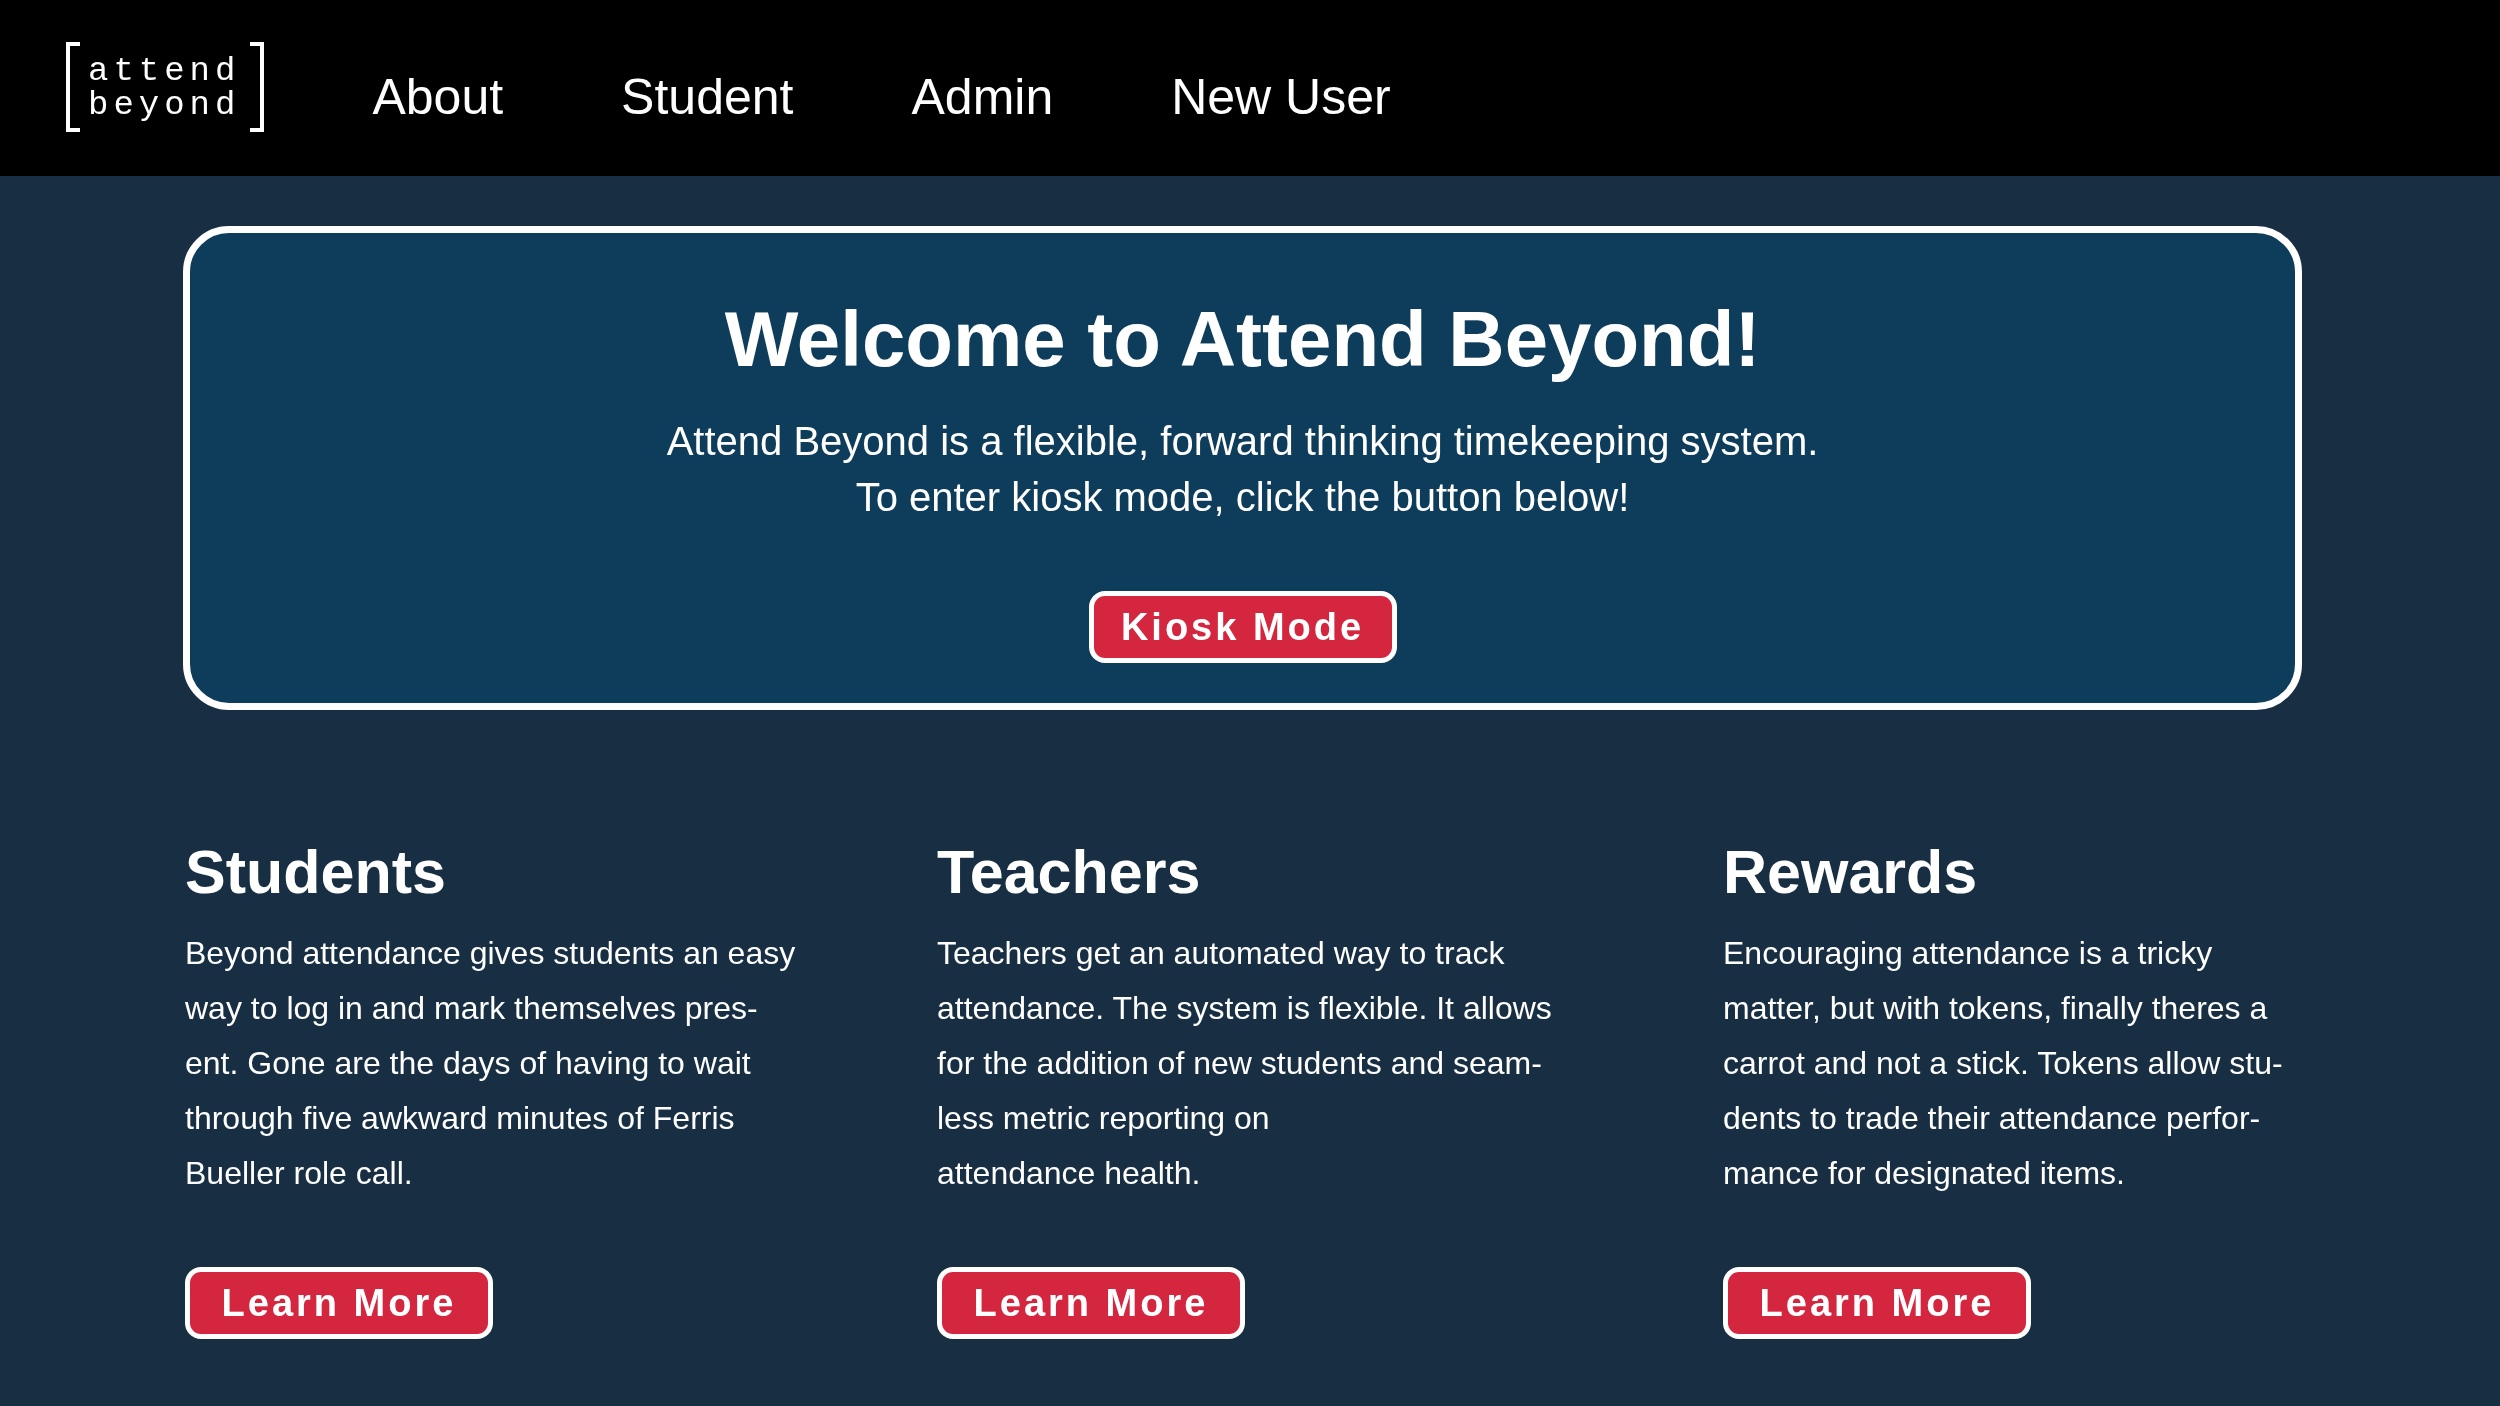 The height and width of the screenshot is (1406, 2500). Describe the element at coordinates (165, 87) in the screenshot. I see `logo: attend beyond` at that location.